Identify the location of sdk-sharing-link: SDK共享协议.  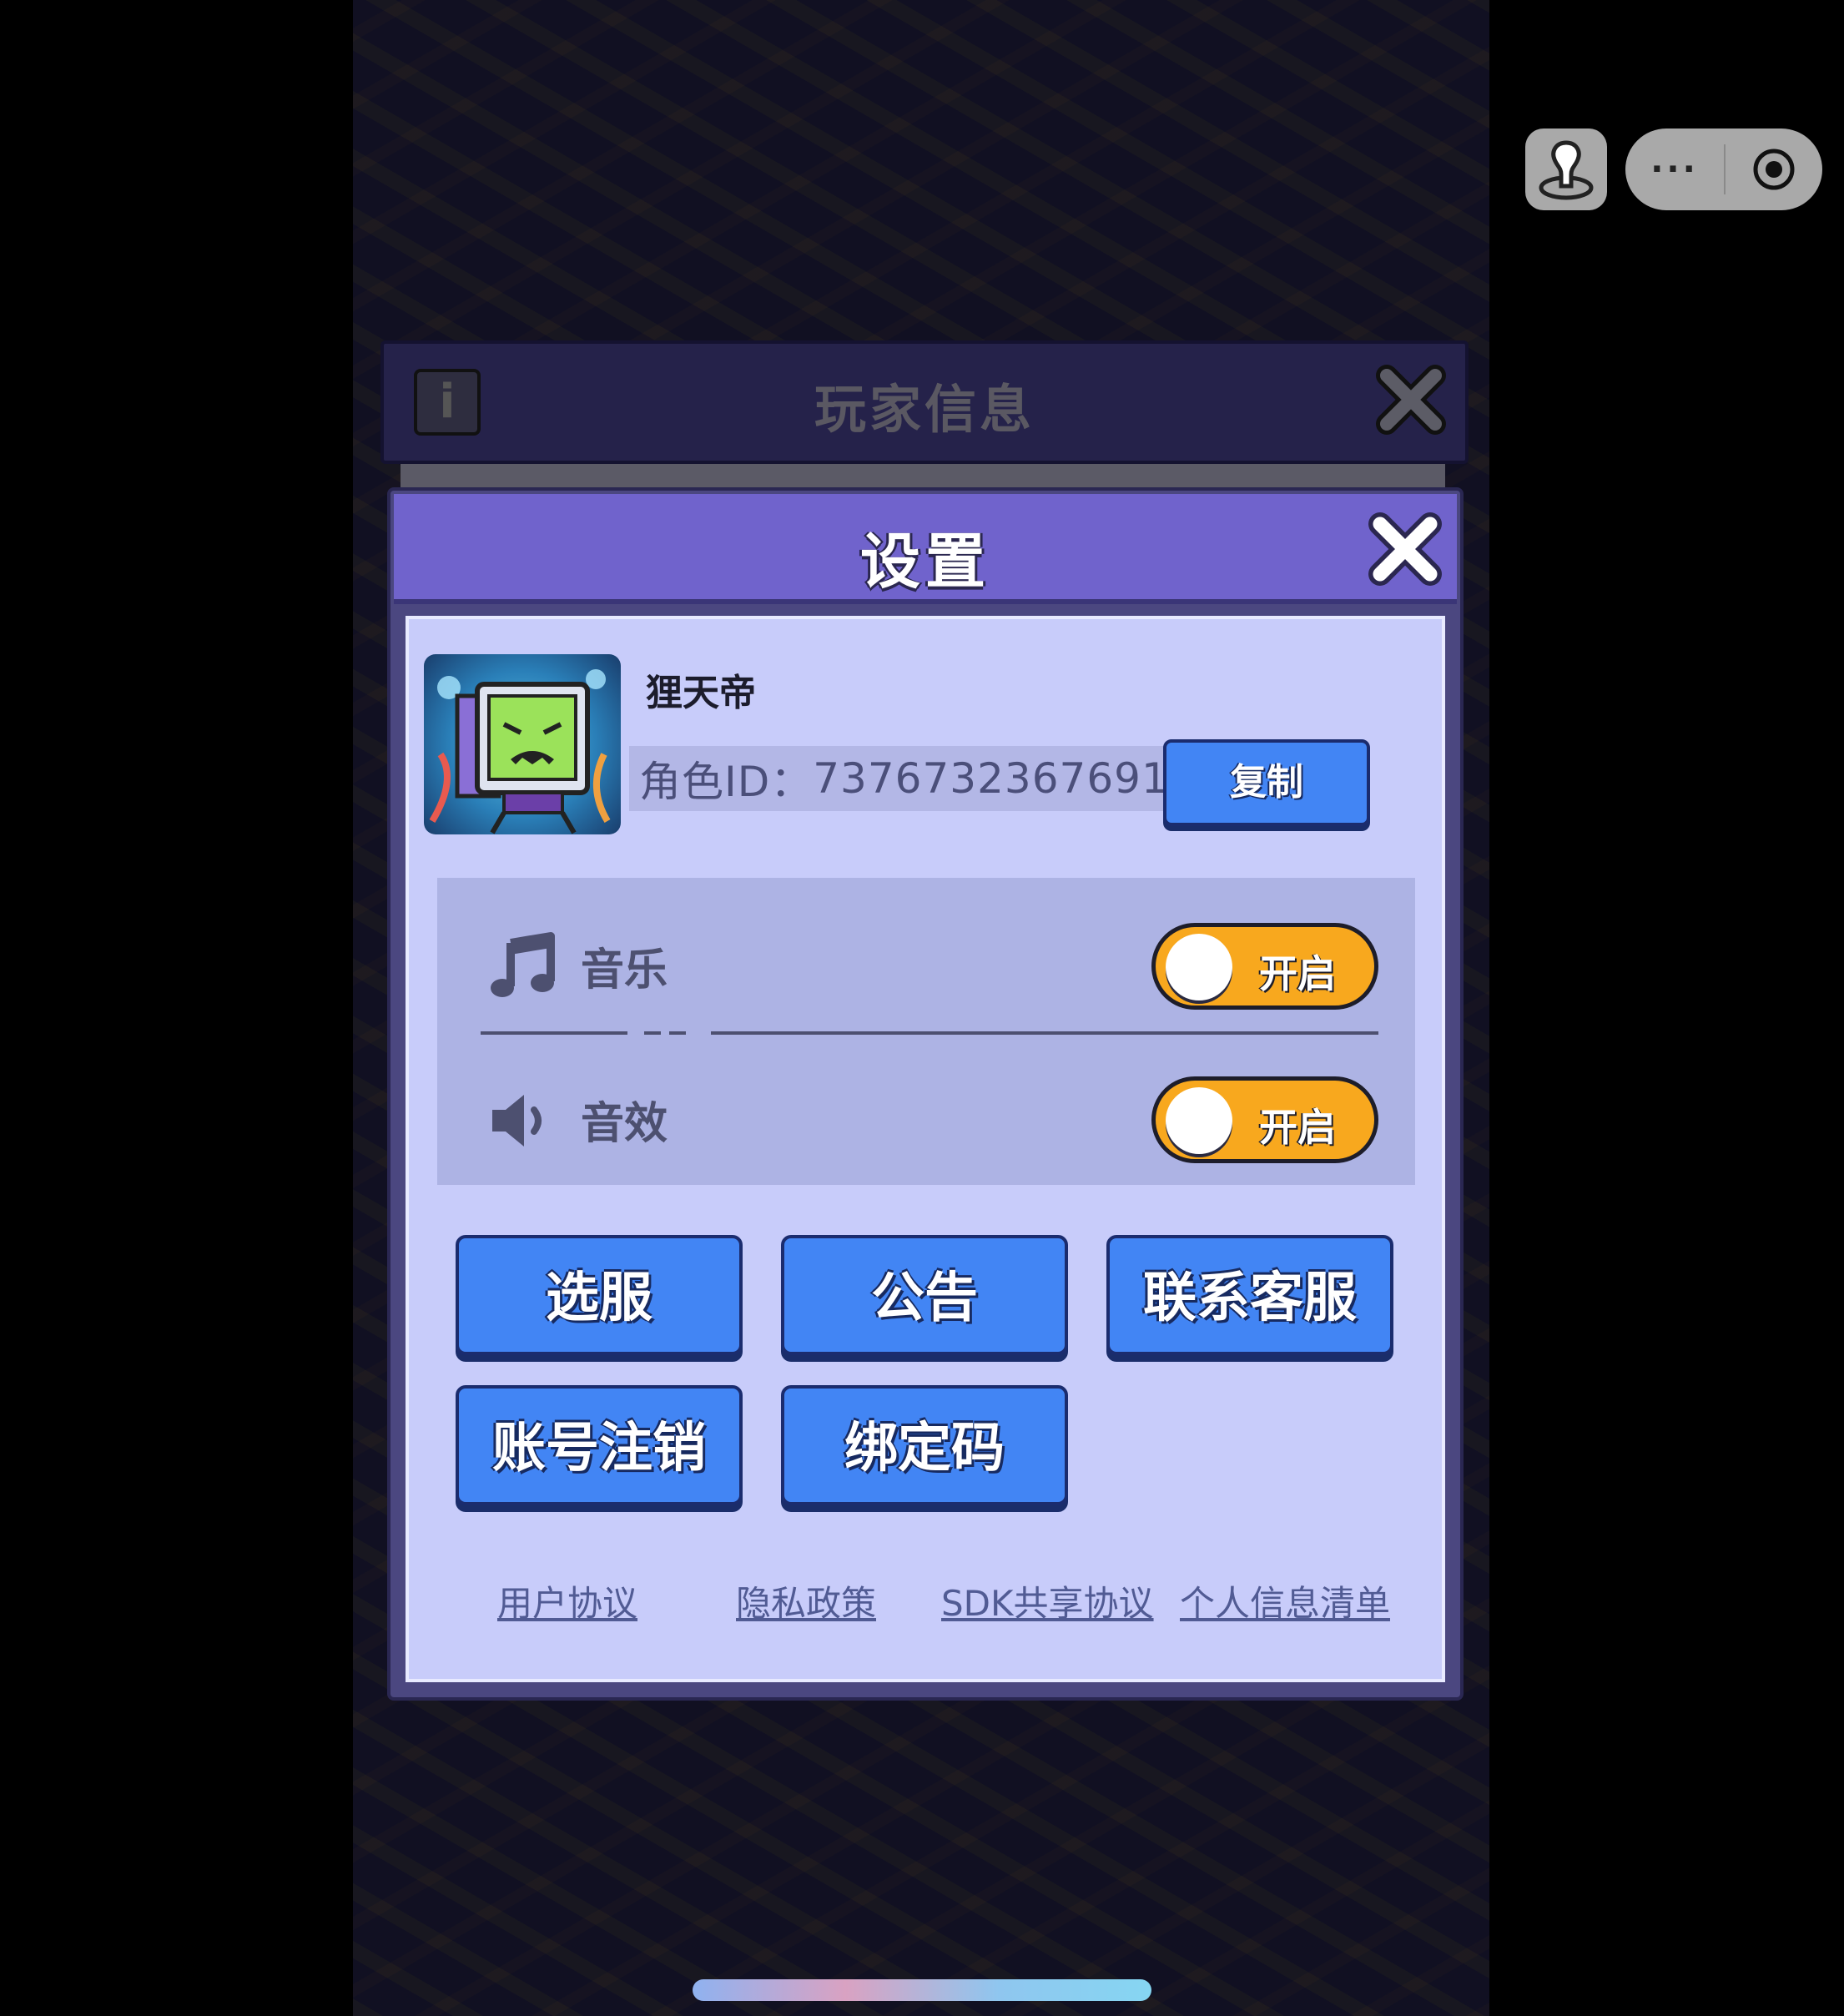
(1047, 1601).